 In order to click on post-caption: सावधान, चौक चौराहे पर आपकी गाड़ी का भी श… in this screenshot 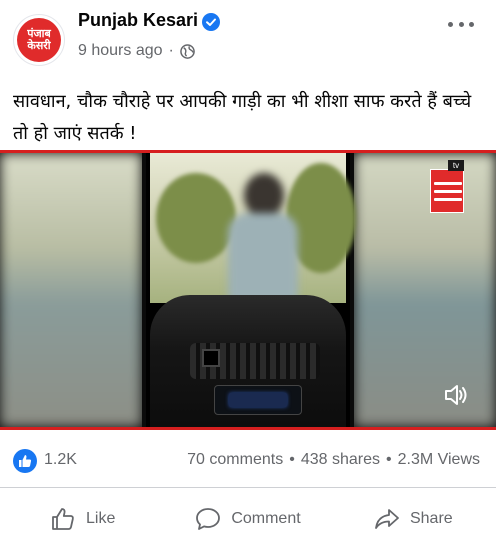, I will do `click(242, 117)`.